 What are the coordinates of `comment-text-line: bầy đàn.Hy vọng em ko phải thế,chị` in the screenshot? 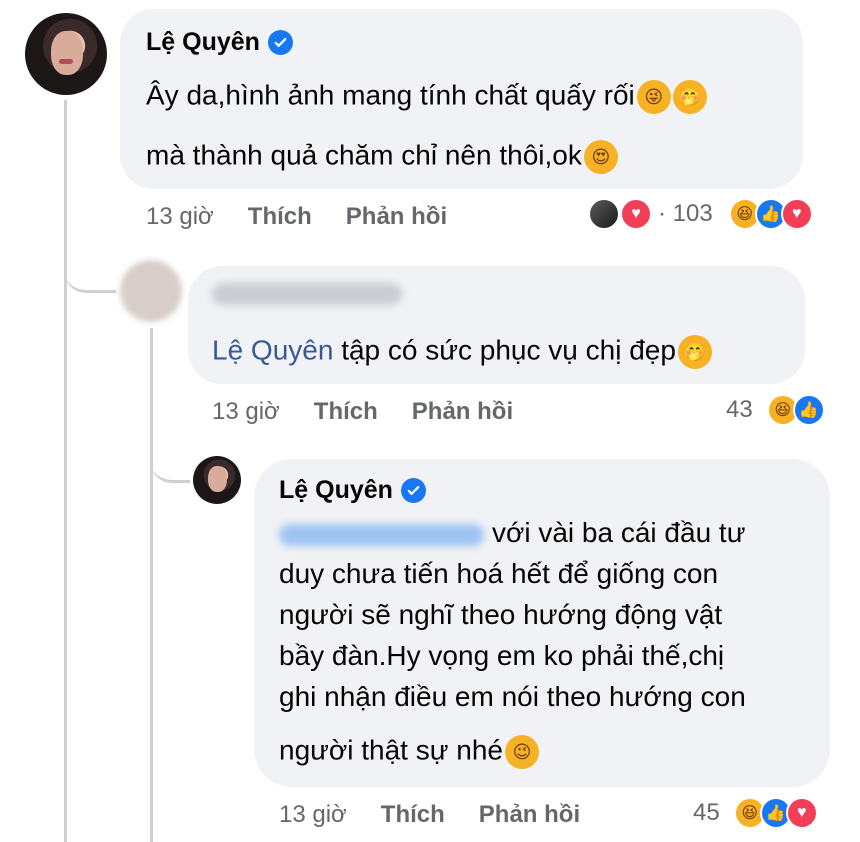 It's located at (501, 656).